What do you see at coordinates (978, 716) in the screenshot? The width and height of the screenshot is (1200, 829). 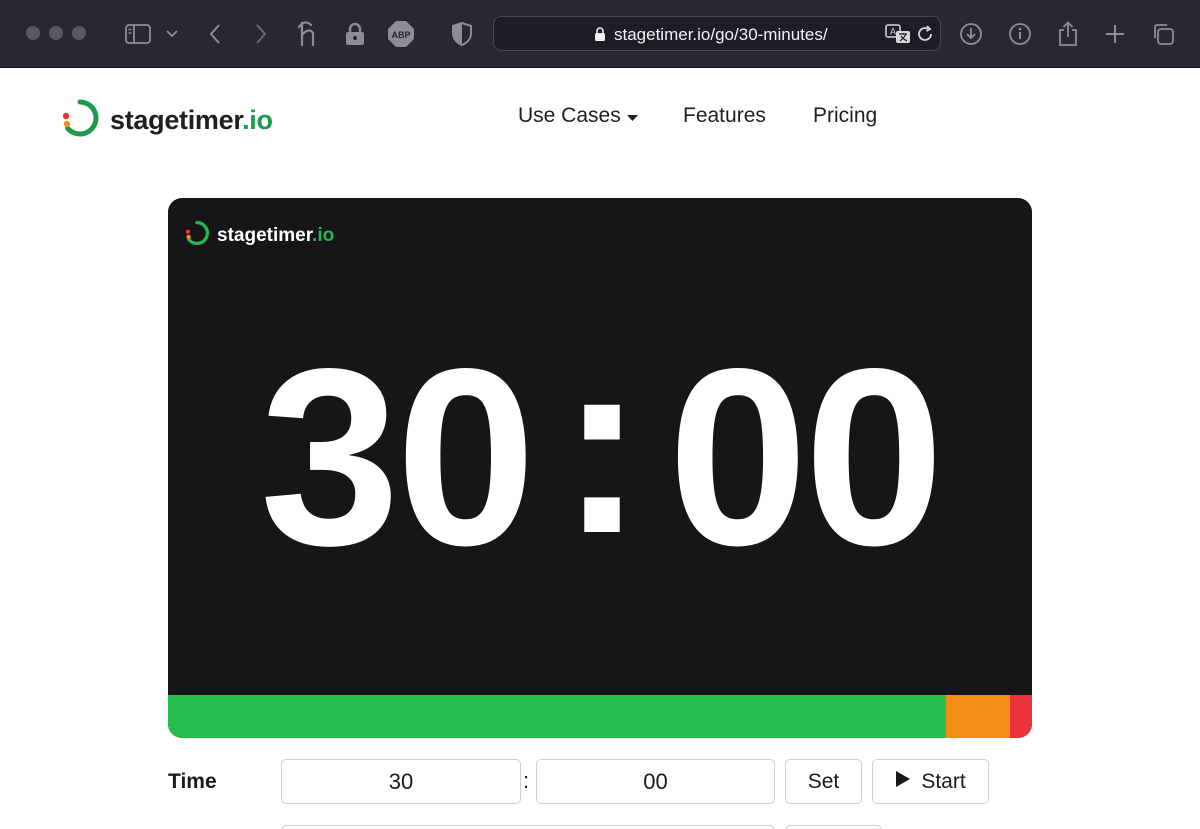 I see `progress-segment-orange` at bounding box center [978, 716].